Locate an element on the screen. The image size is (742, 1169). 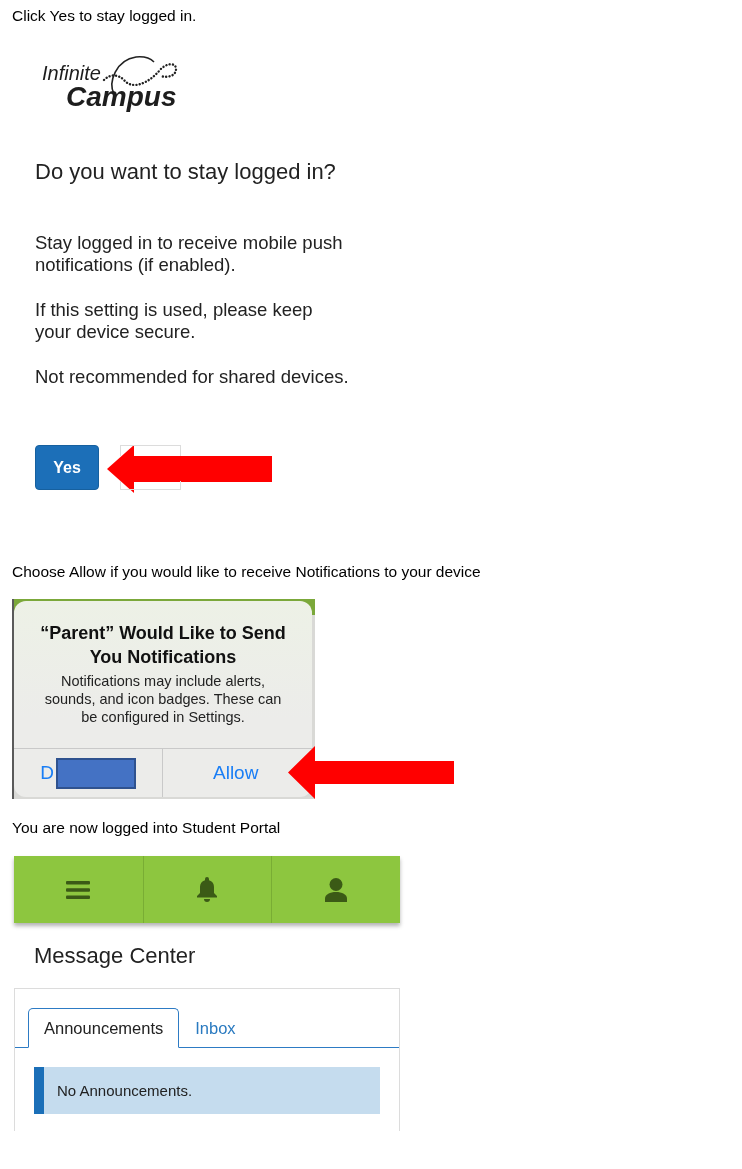
page-heading: Message Center is located at coordinates (115, 956).